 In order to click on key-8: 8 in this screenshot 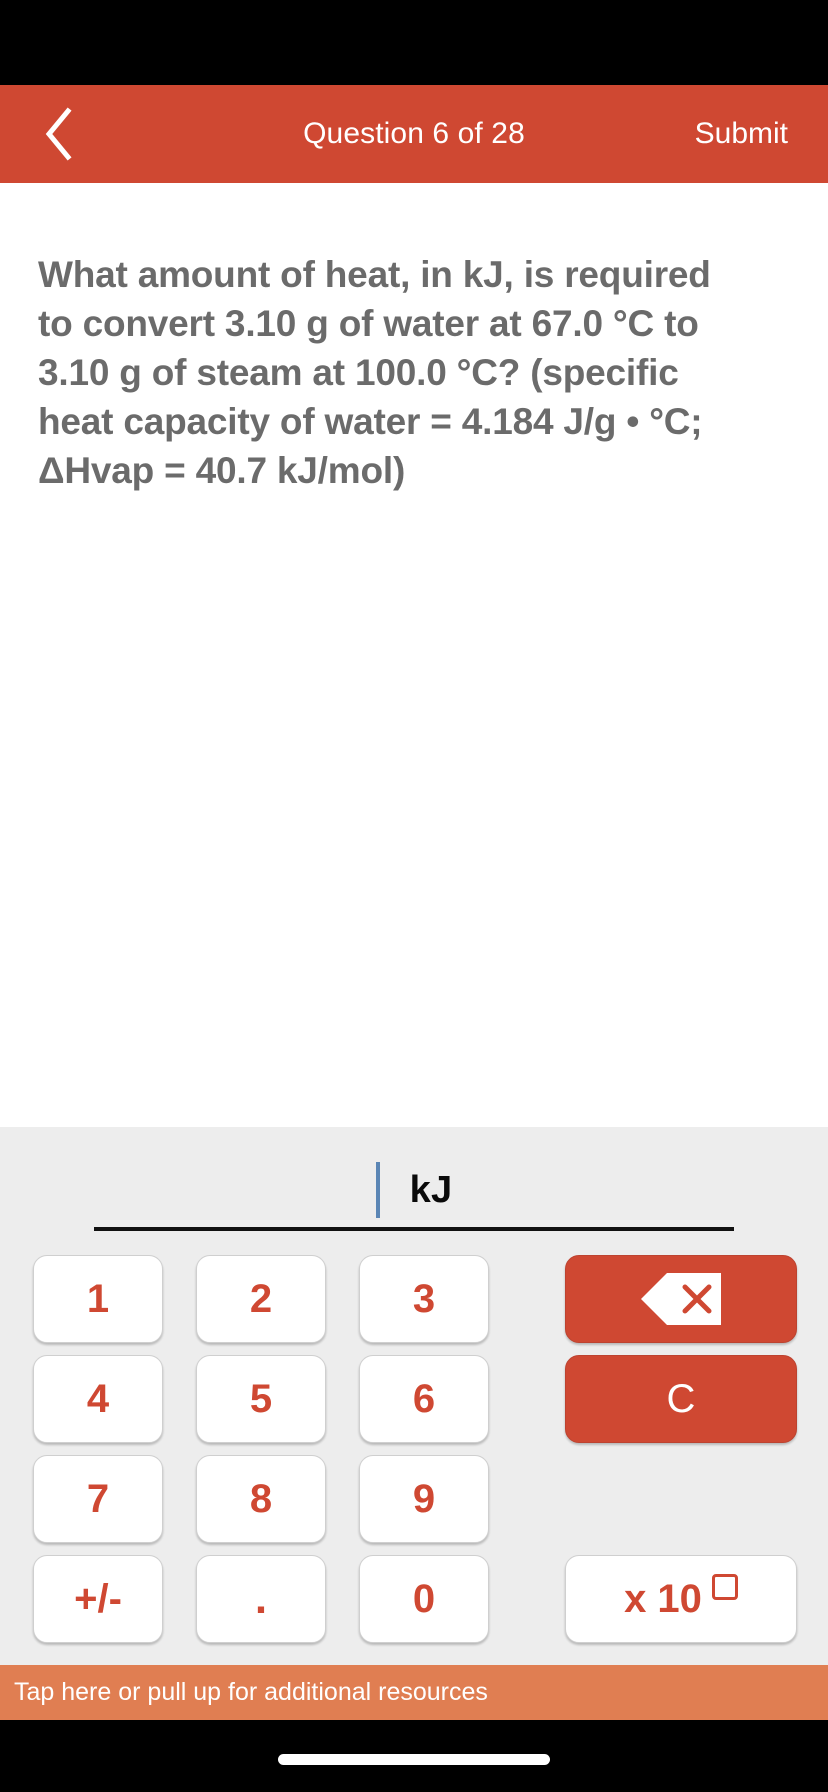, I will do `click(261, 1499)`.